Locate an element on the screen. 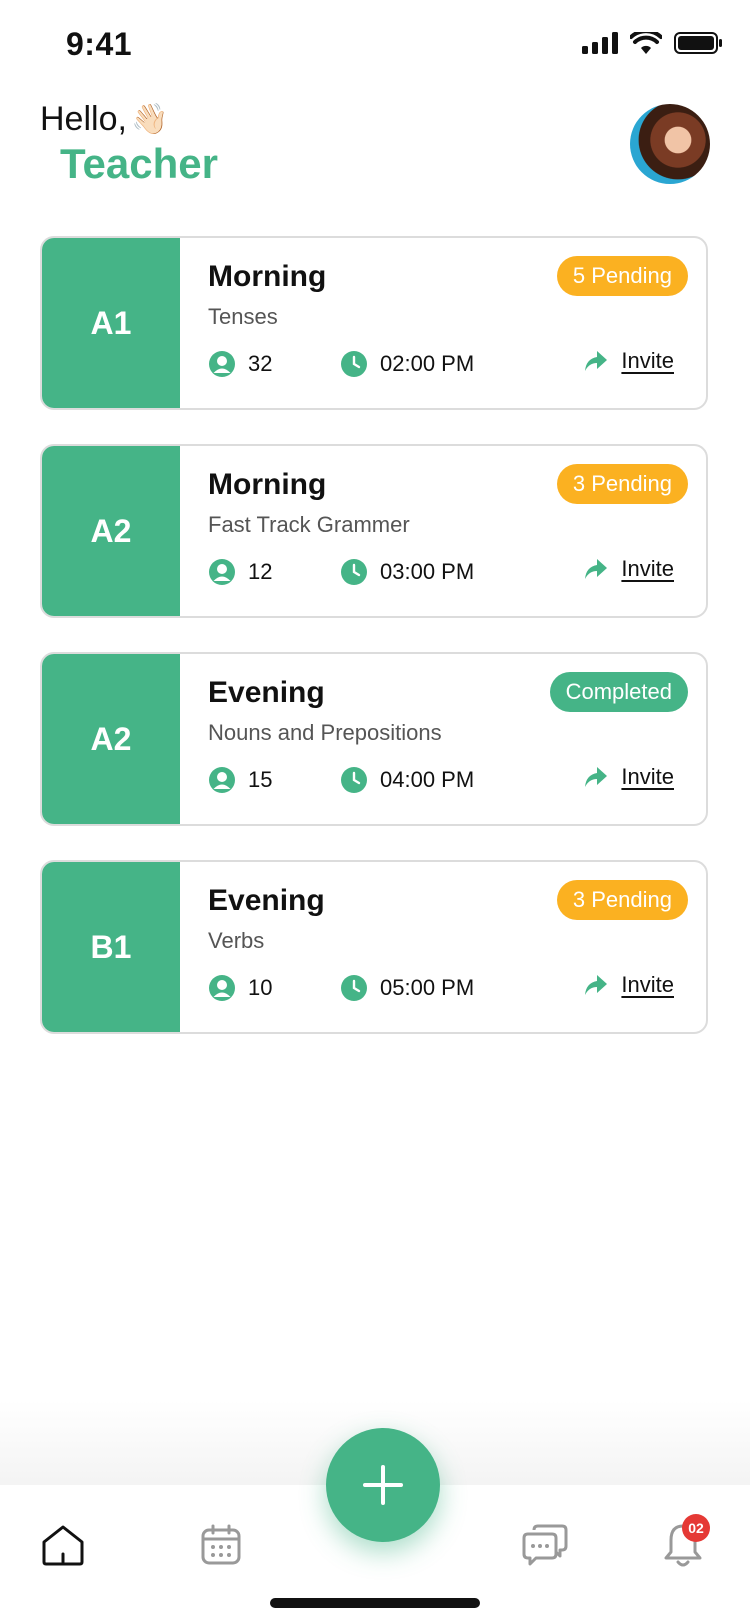 The height and width of the screenshot is (1624, 750). home-icon is located at coordinates (63, 1545).